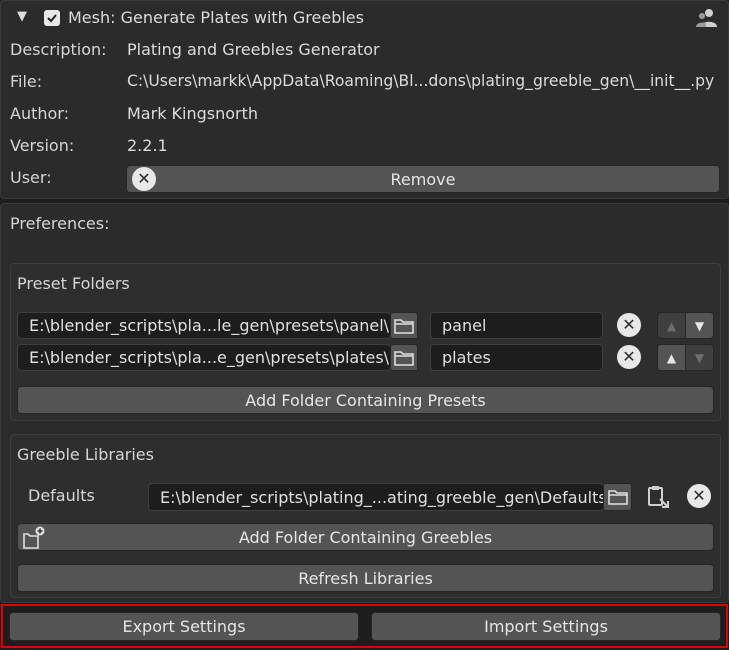  I want to click on remove-library-icon: ✕, so click(699, 496).